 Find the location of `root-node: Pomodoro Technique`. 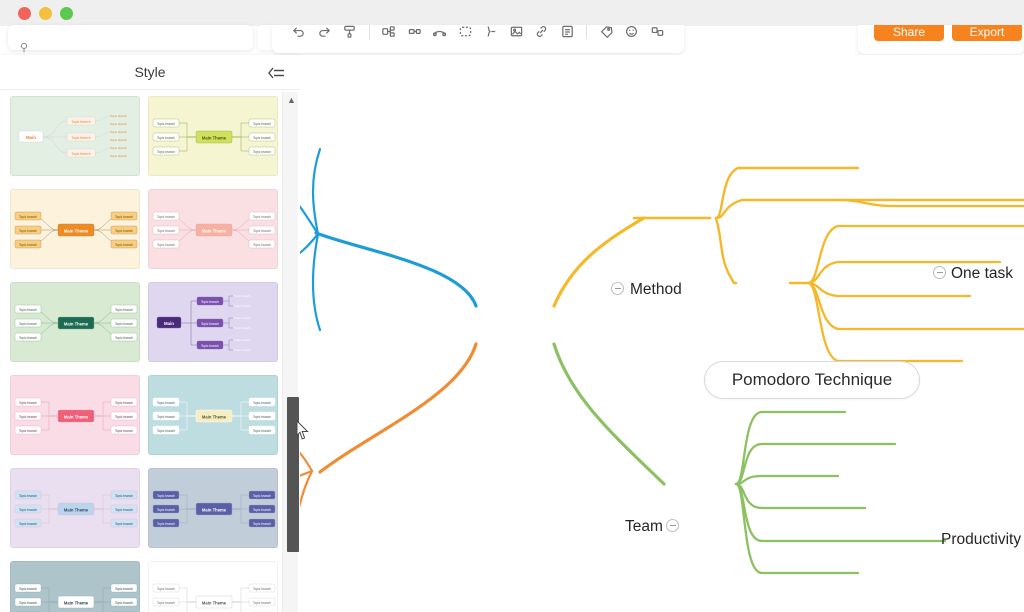

root-node: Pomodoro Technique is located at coordinates (812, 380).